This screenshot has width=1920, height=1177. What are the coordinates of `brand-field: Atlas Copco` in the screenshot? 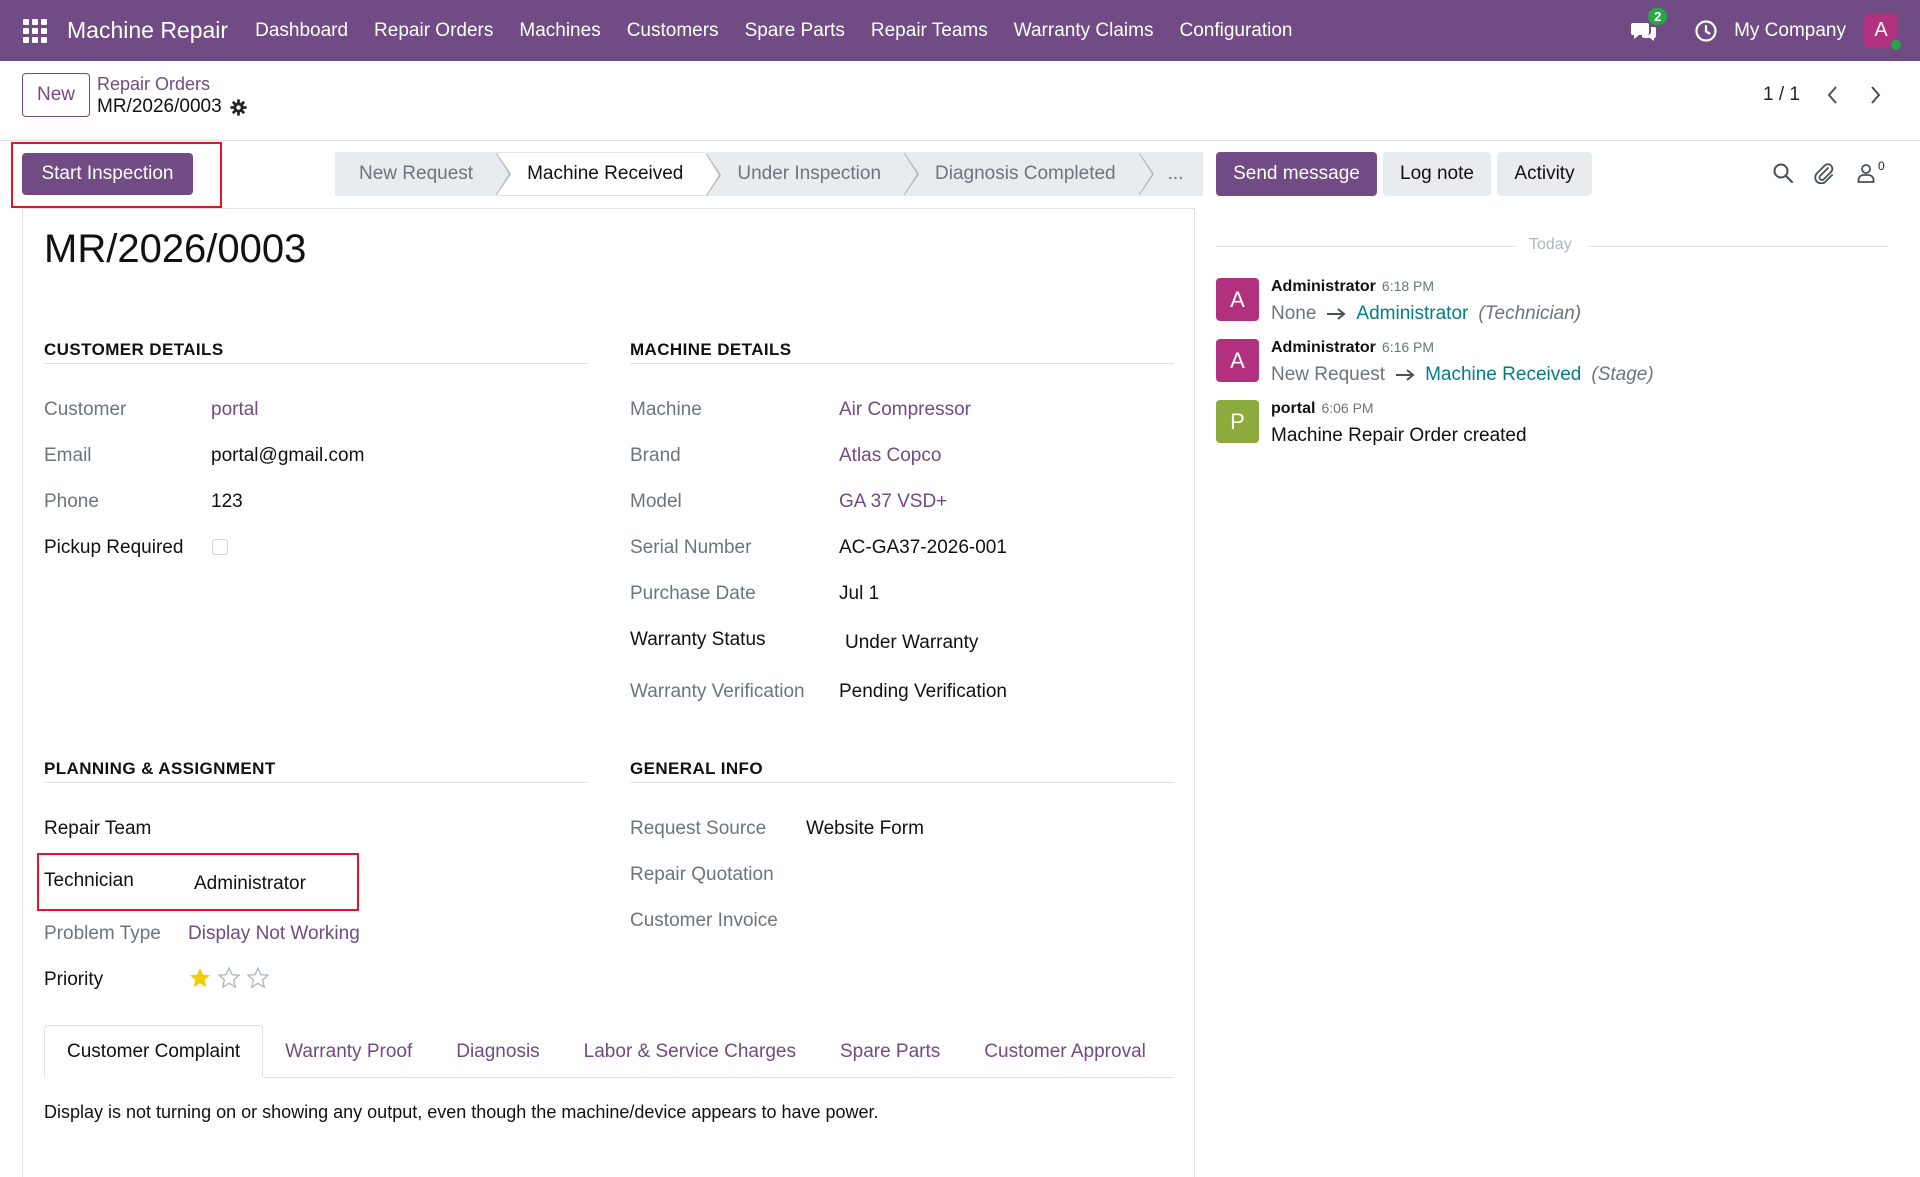 It's located at (890, 456).